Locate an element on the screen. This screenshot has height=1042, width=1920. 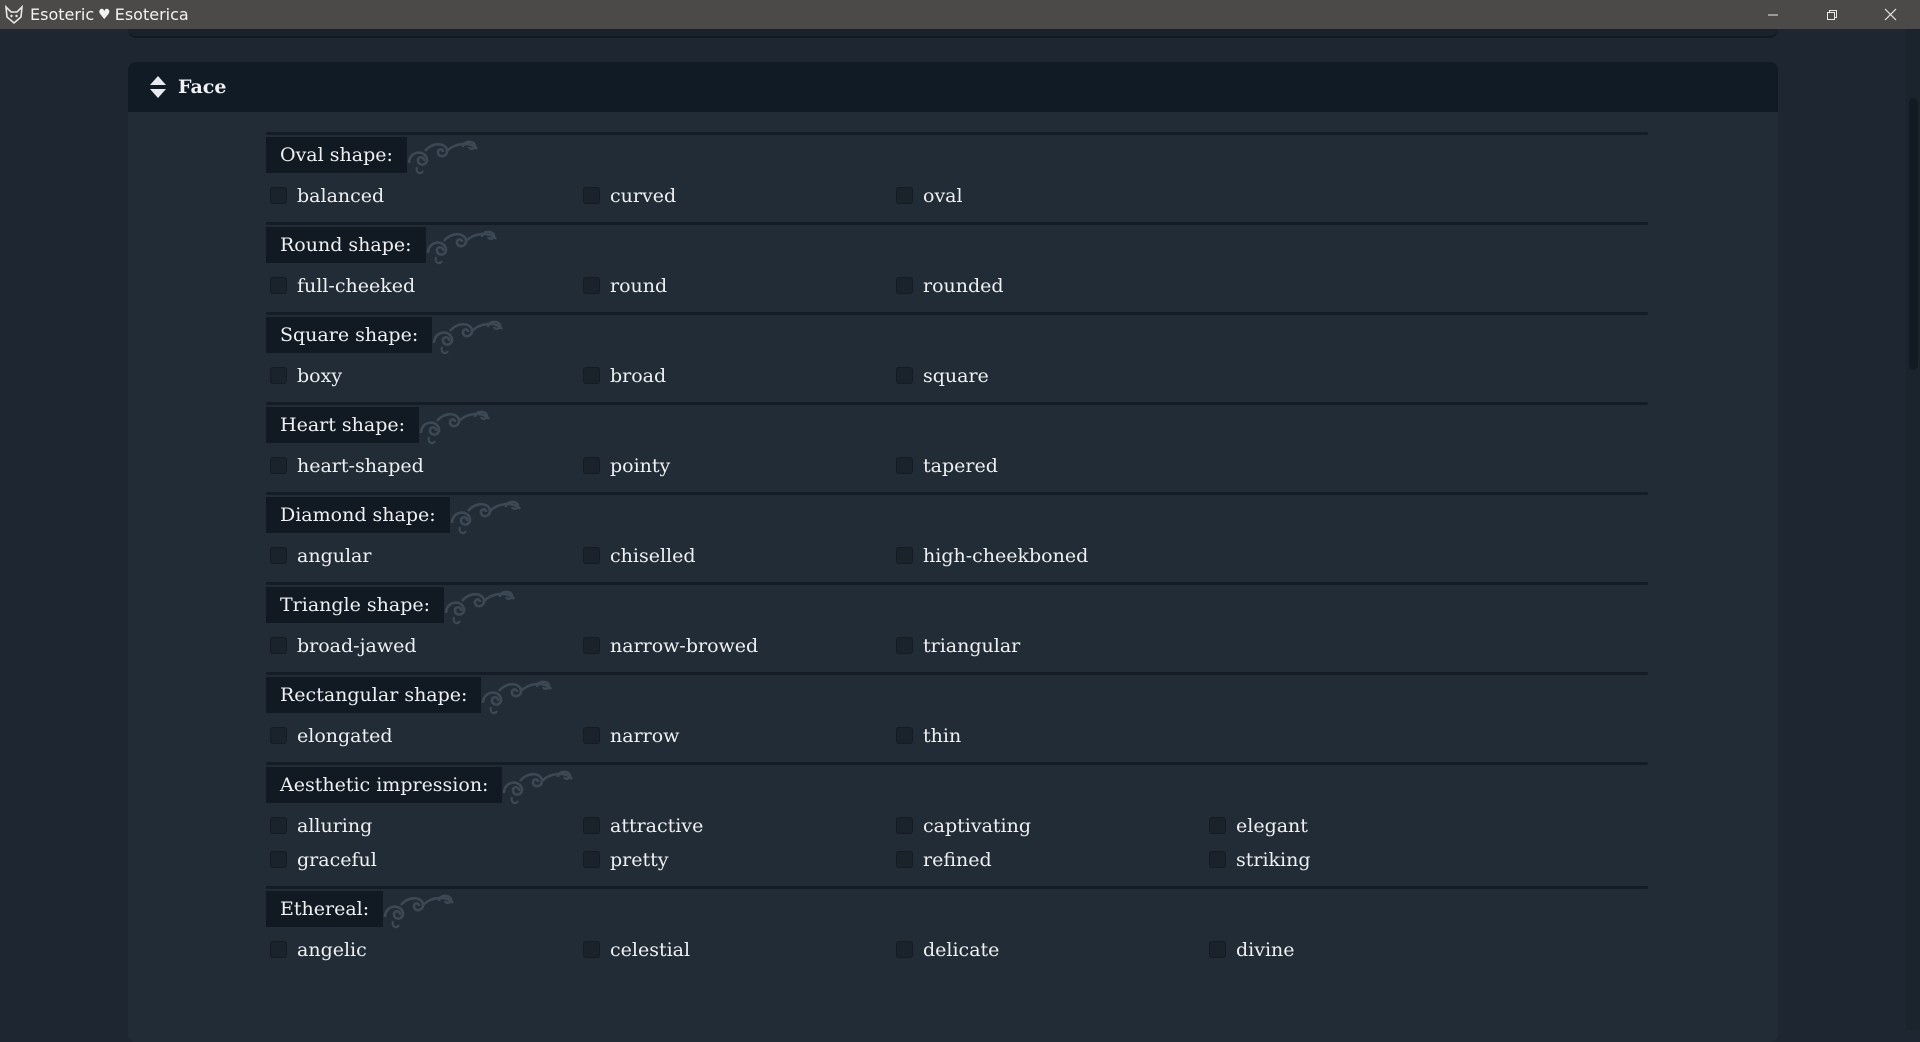
option-item: round is located at coordinates (735, 285).